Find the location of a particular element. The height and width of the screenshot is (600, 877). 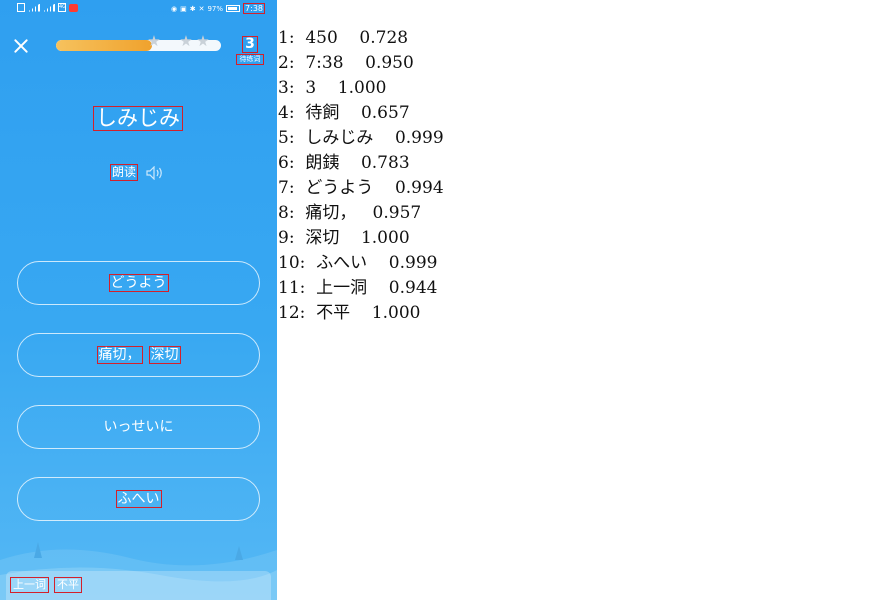

answer-option-4: ふへい is located at coordinates (138, 499).